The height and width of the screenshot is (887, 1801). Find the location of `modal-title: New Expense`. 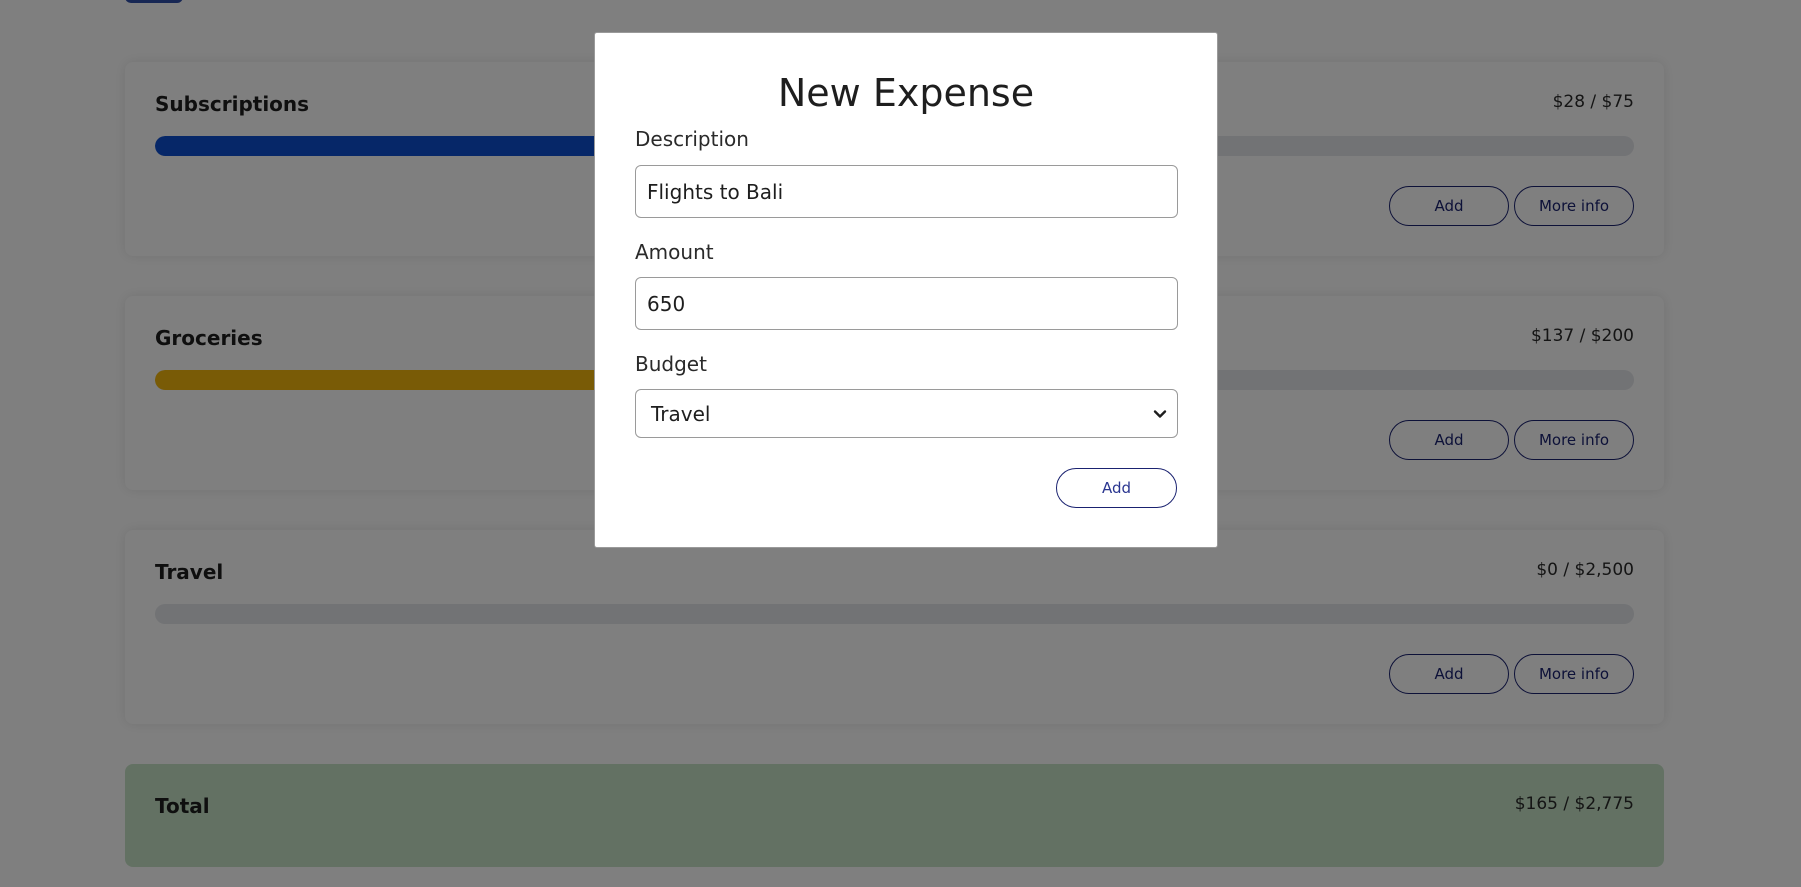

modal-title: New Expense is located at coordinates (906, 93).